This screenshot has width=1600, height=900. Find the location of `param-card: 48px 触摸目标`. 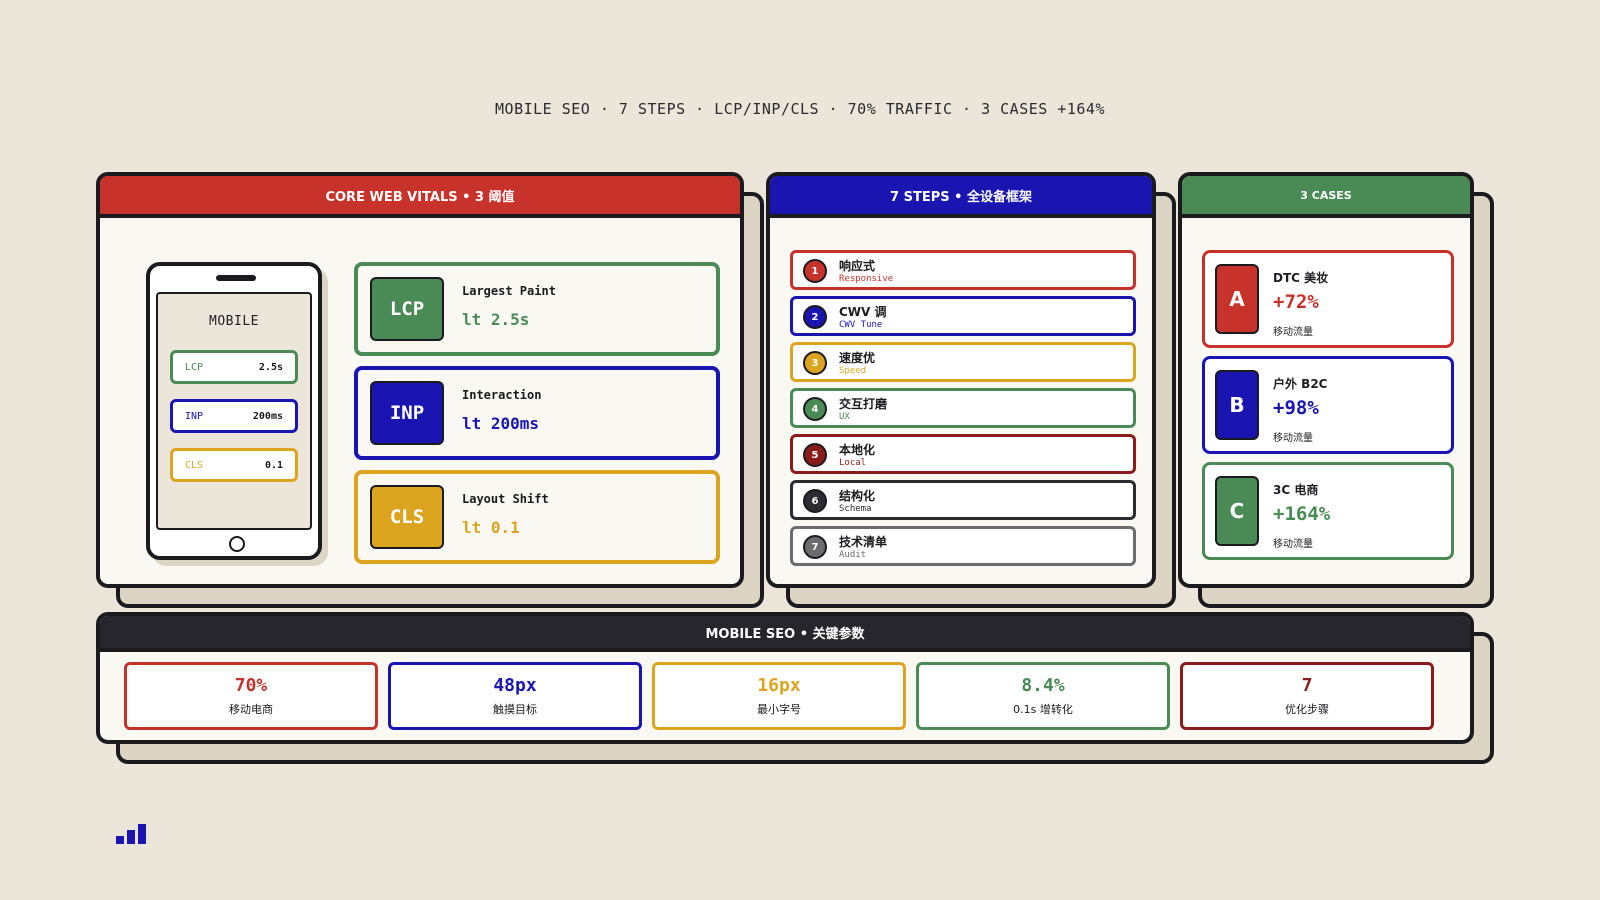

param-card: 48px 触摸目标 is located at coordinates (515, 696).